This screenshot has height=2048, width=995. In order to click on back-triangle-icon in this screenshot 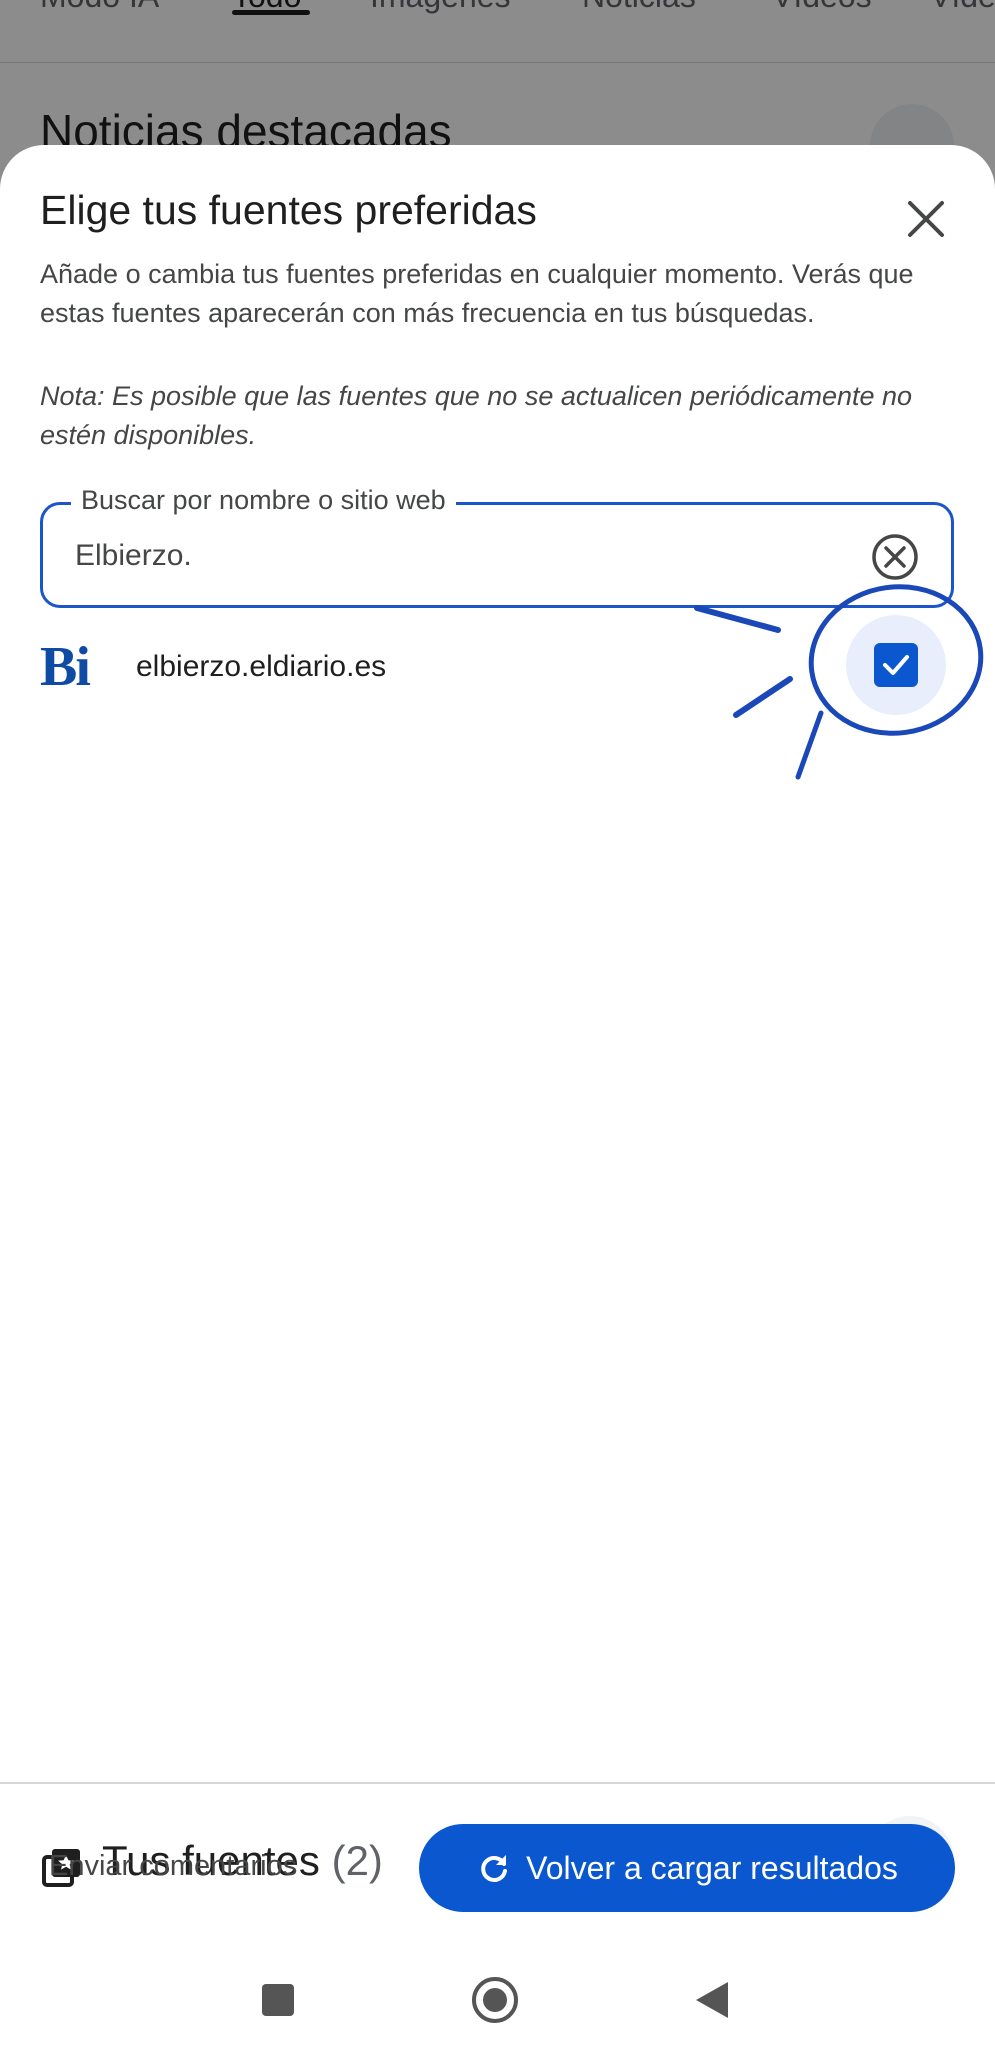, I will do `click(712, 2000)`.